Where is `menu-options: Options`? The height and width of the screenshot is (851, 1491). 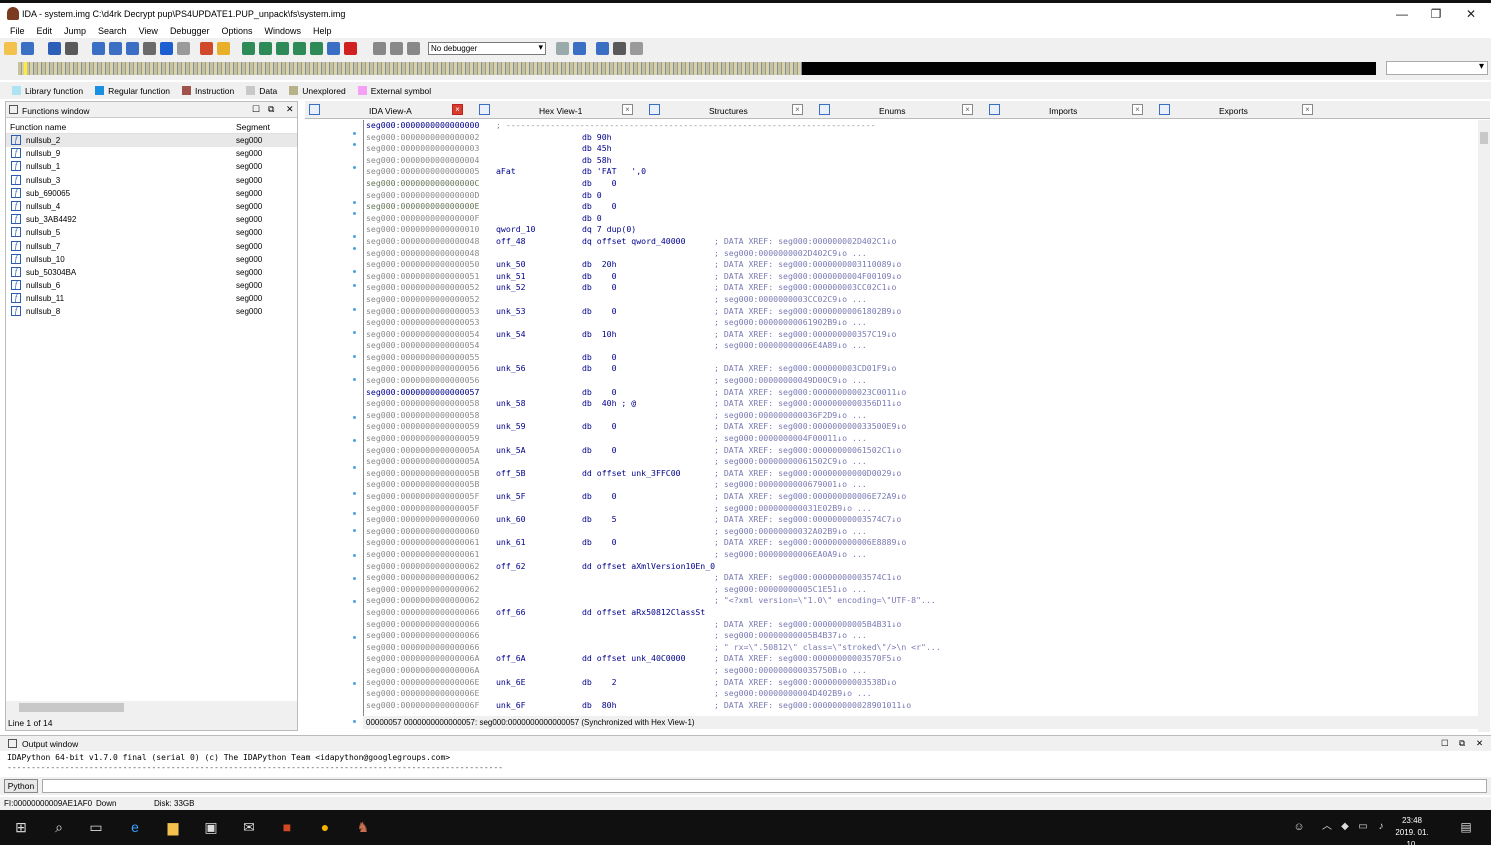 menu-options: Options is located at coordinates (236, 31).